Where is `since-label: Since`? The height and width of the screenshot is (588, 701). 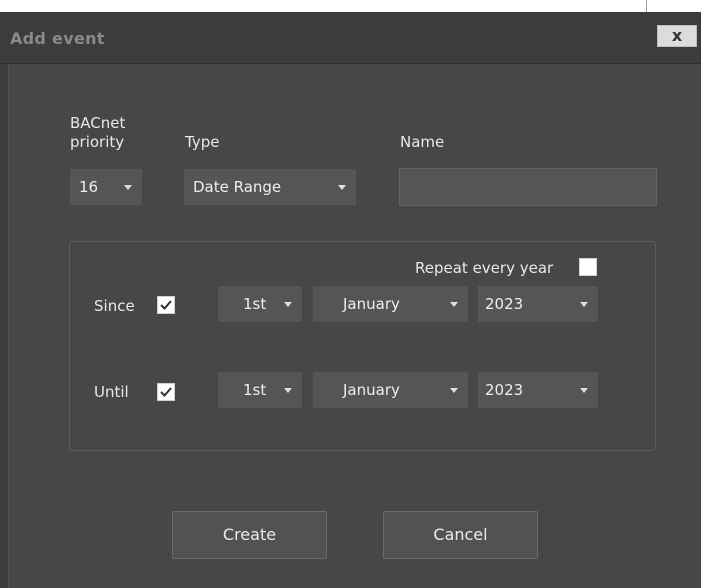
since-label: Since is located at coordinates (114, 306).